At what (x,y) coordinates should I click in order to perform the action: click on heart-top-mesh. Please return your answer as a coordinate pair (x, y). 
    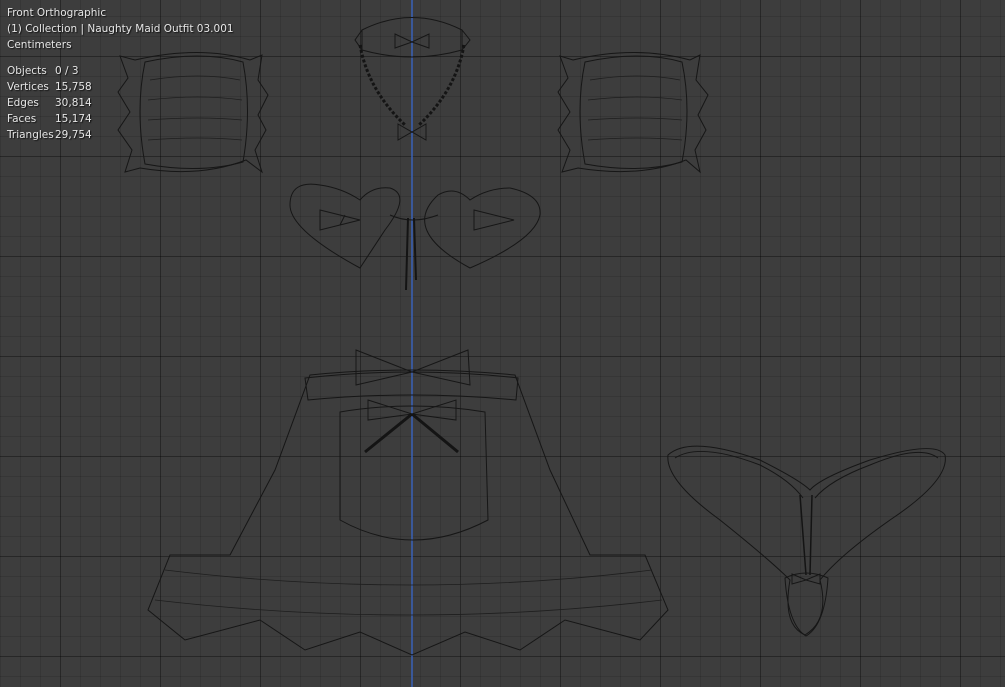
    Looking at the image, I should click on (415, 237).